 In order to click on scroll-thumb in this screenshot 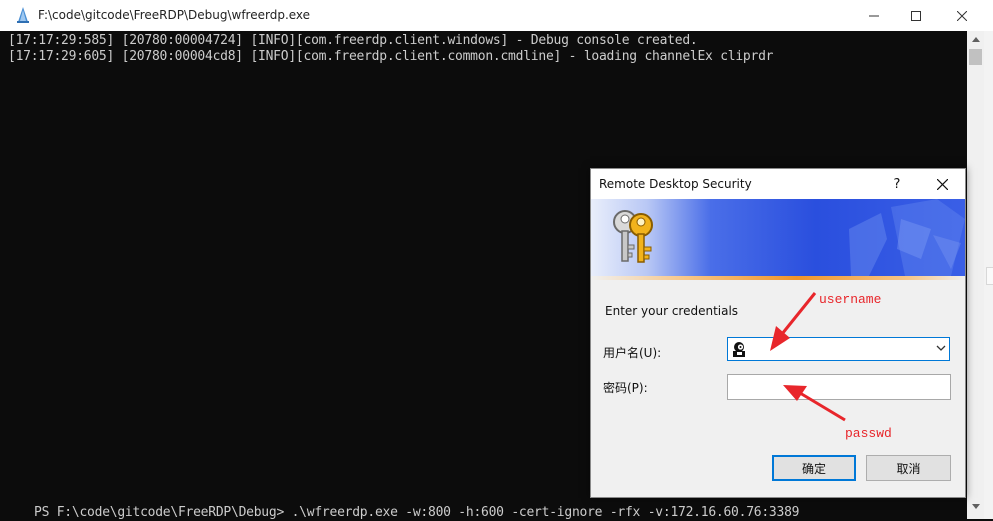, I will do `click(975, 57)`.